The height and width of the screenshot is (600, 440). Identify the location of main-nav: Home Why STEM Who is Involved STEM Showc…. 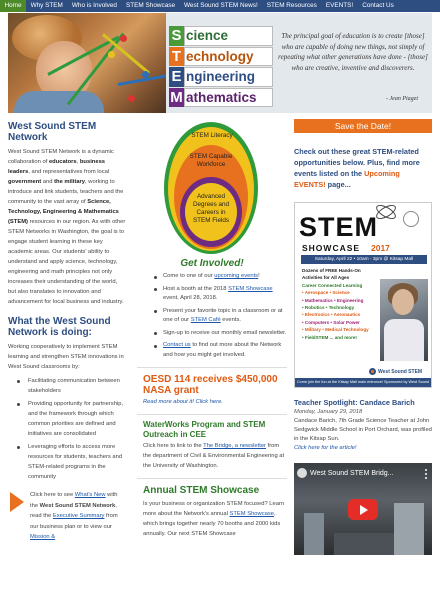
(220, 6).